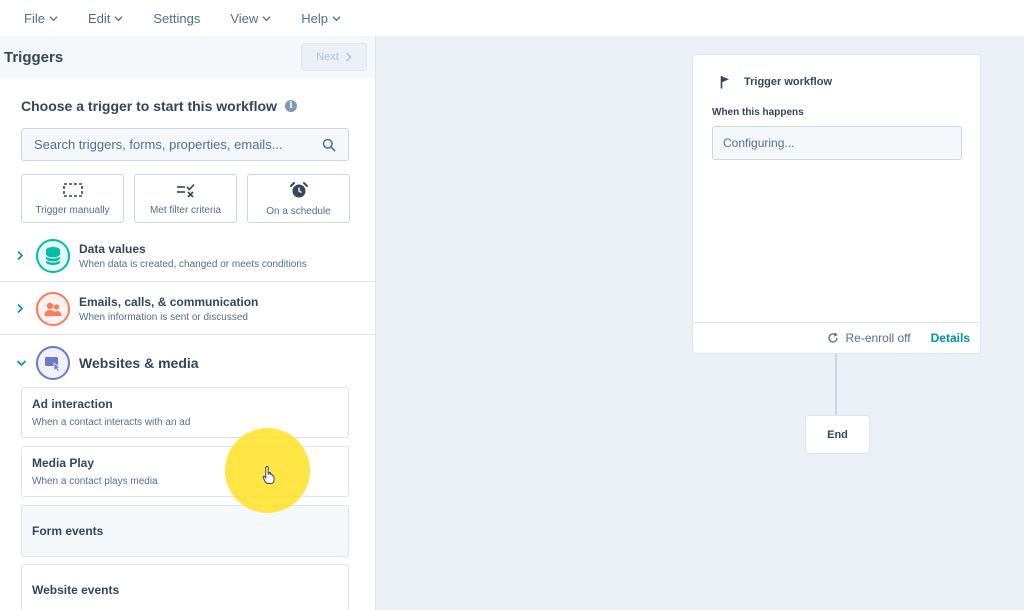  What do you see at coordinates (298, 198) in the screenshot?
I see `on-a-schedule-button: On a schedule` at bounding box center [298, 198].